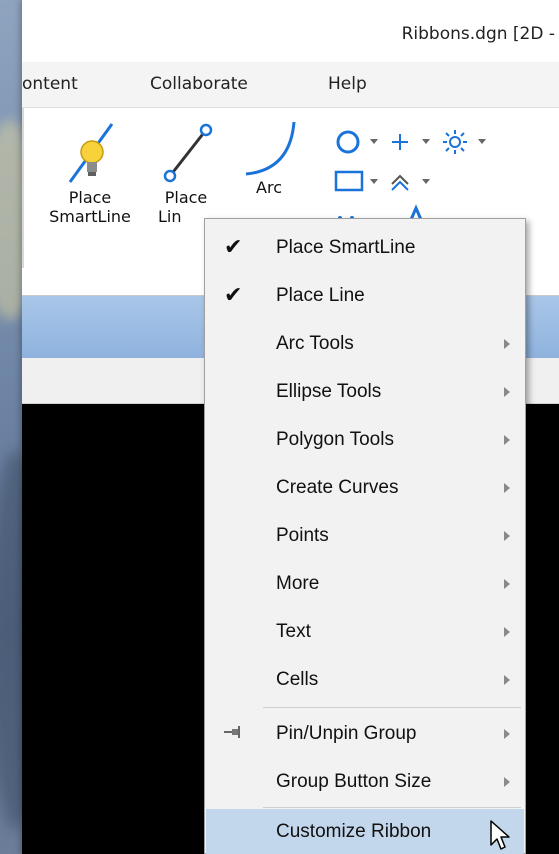 This screenshot has width=559, height=854. I want to click on menu-item-label: Group Button Size, so click(354, 781).